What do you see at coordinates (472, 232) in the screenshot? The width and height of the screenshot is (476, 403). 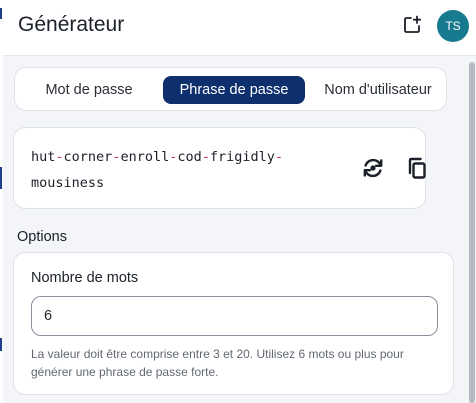 I see `scrollbar` at bounding box center [472, 232].